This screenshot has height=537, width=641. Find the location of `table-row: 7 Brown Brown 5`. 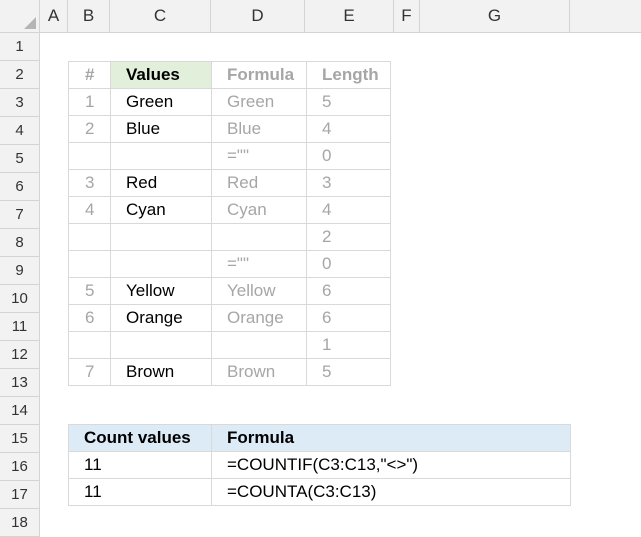

table-row: 7 Brown Brown 5 is located at coordinates (229, 372).